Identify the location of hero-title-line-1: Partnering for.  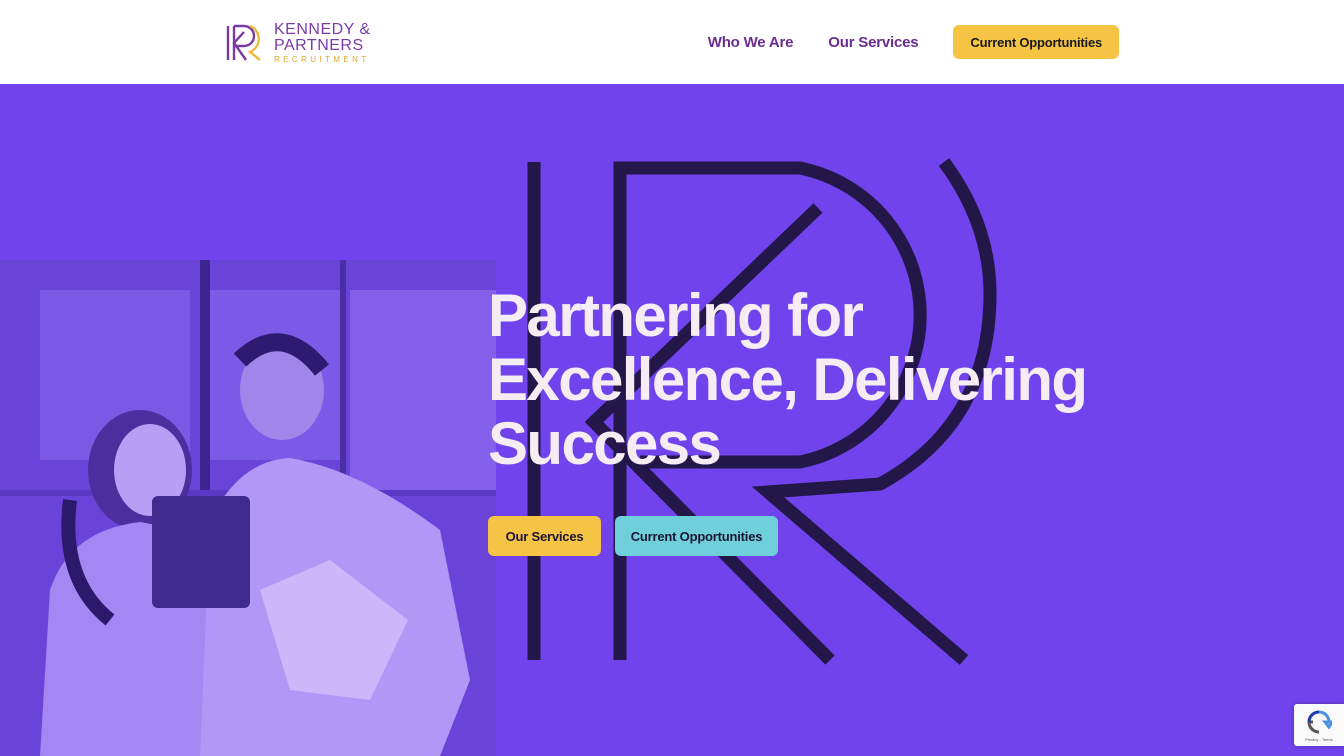
(676, 315).